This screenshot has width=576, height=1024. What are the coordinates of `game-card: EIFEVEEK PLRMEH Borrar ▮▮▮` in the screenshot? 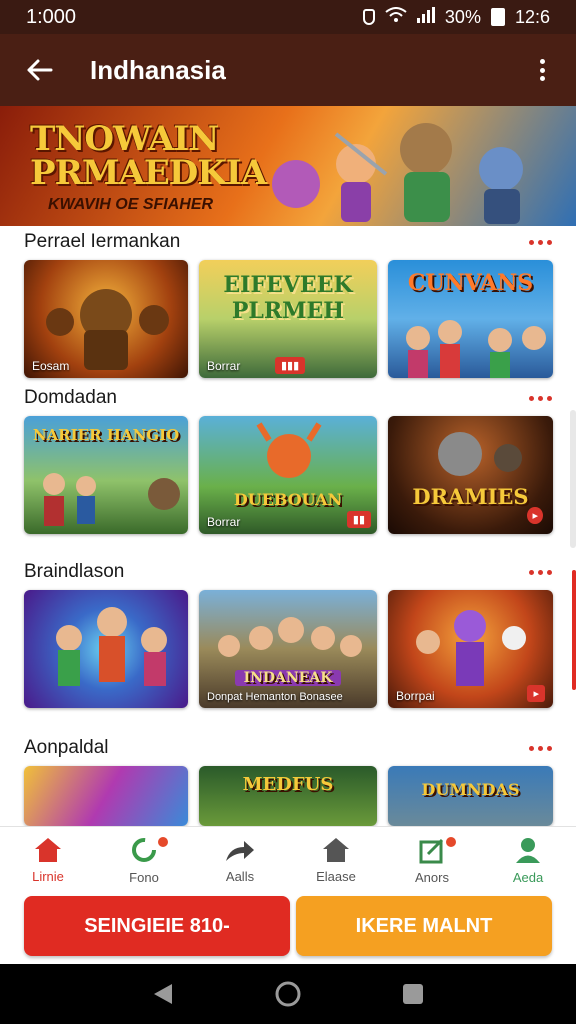 It's located at (288, 319).